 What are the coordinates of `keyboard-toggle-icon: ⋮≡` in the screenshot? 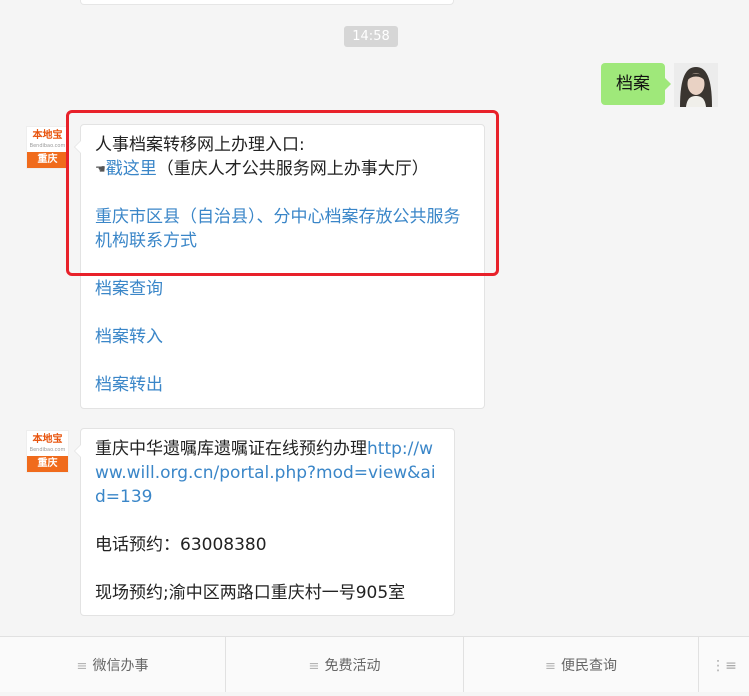 It's located at (724, 664).